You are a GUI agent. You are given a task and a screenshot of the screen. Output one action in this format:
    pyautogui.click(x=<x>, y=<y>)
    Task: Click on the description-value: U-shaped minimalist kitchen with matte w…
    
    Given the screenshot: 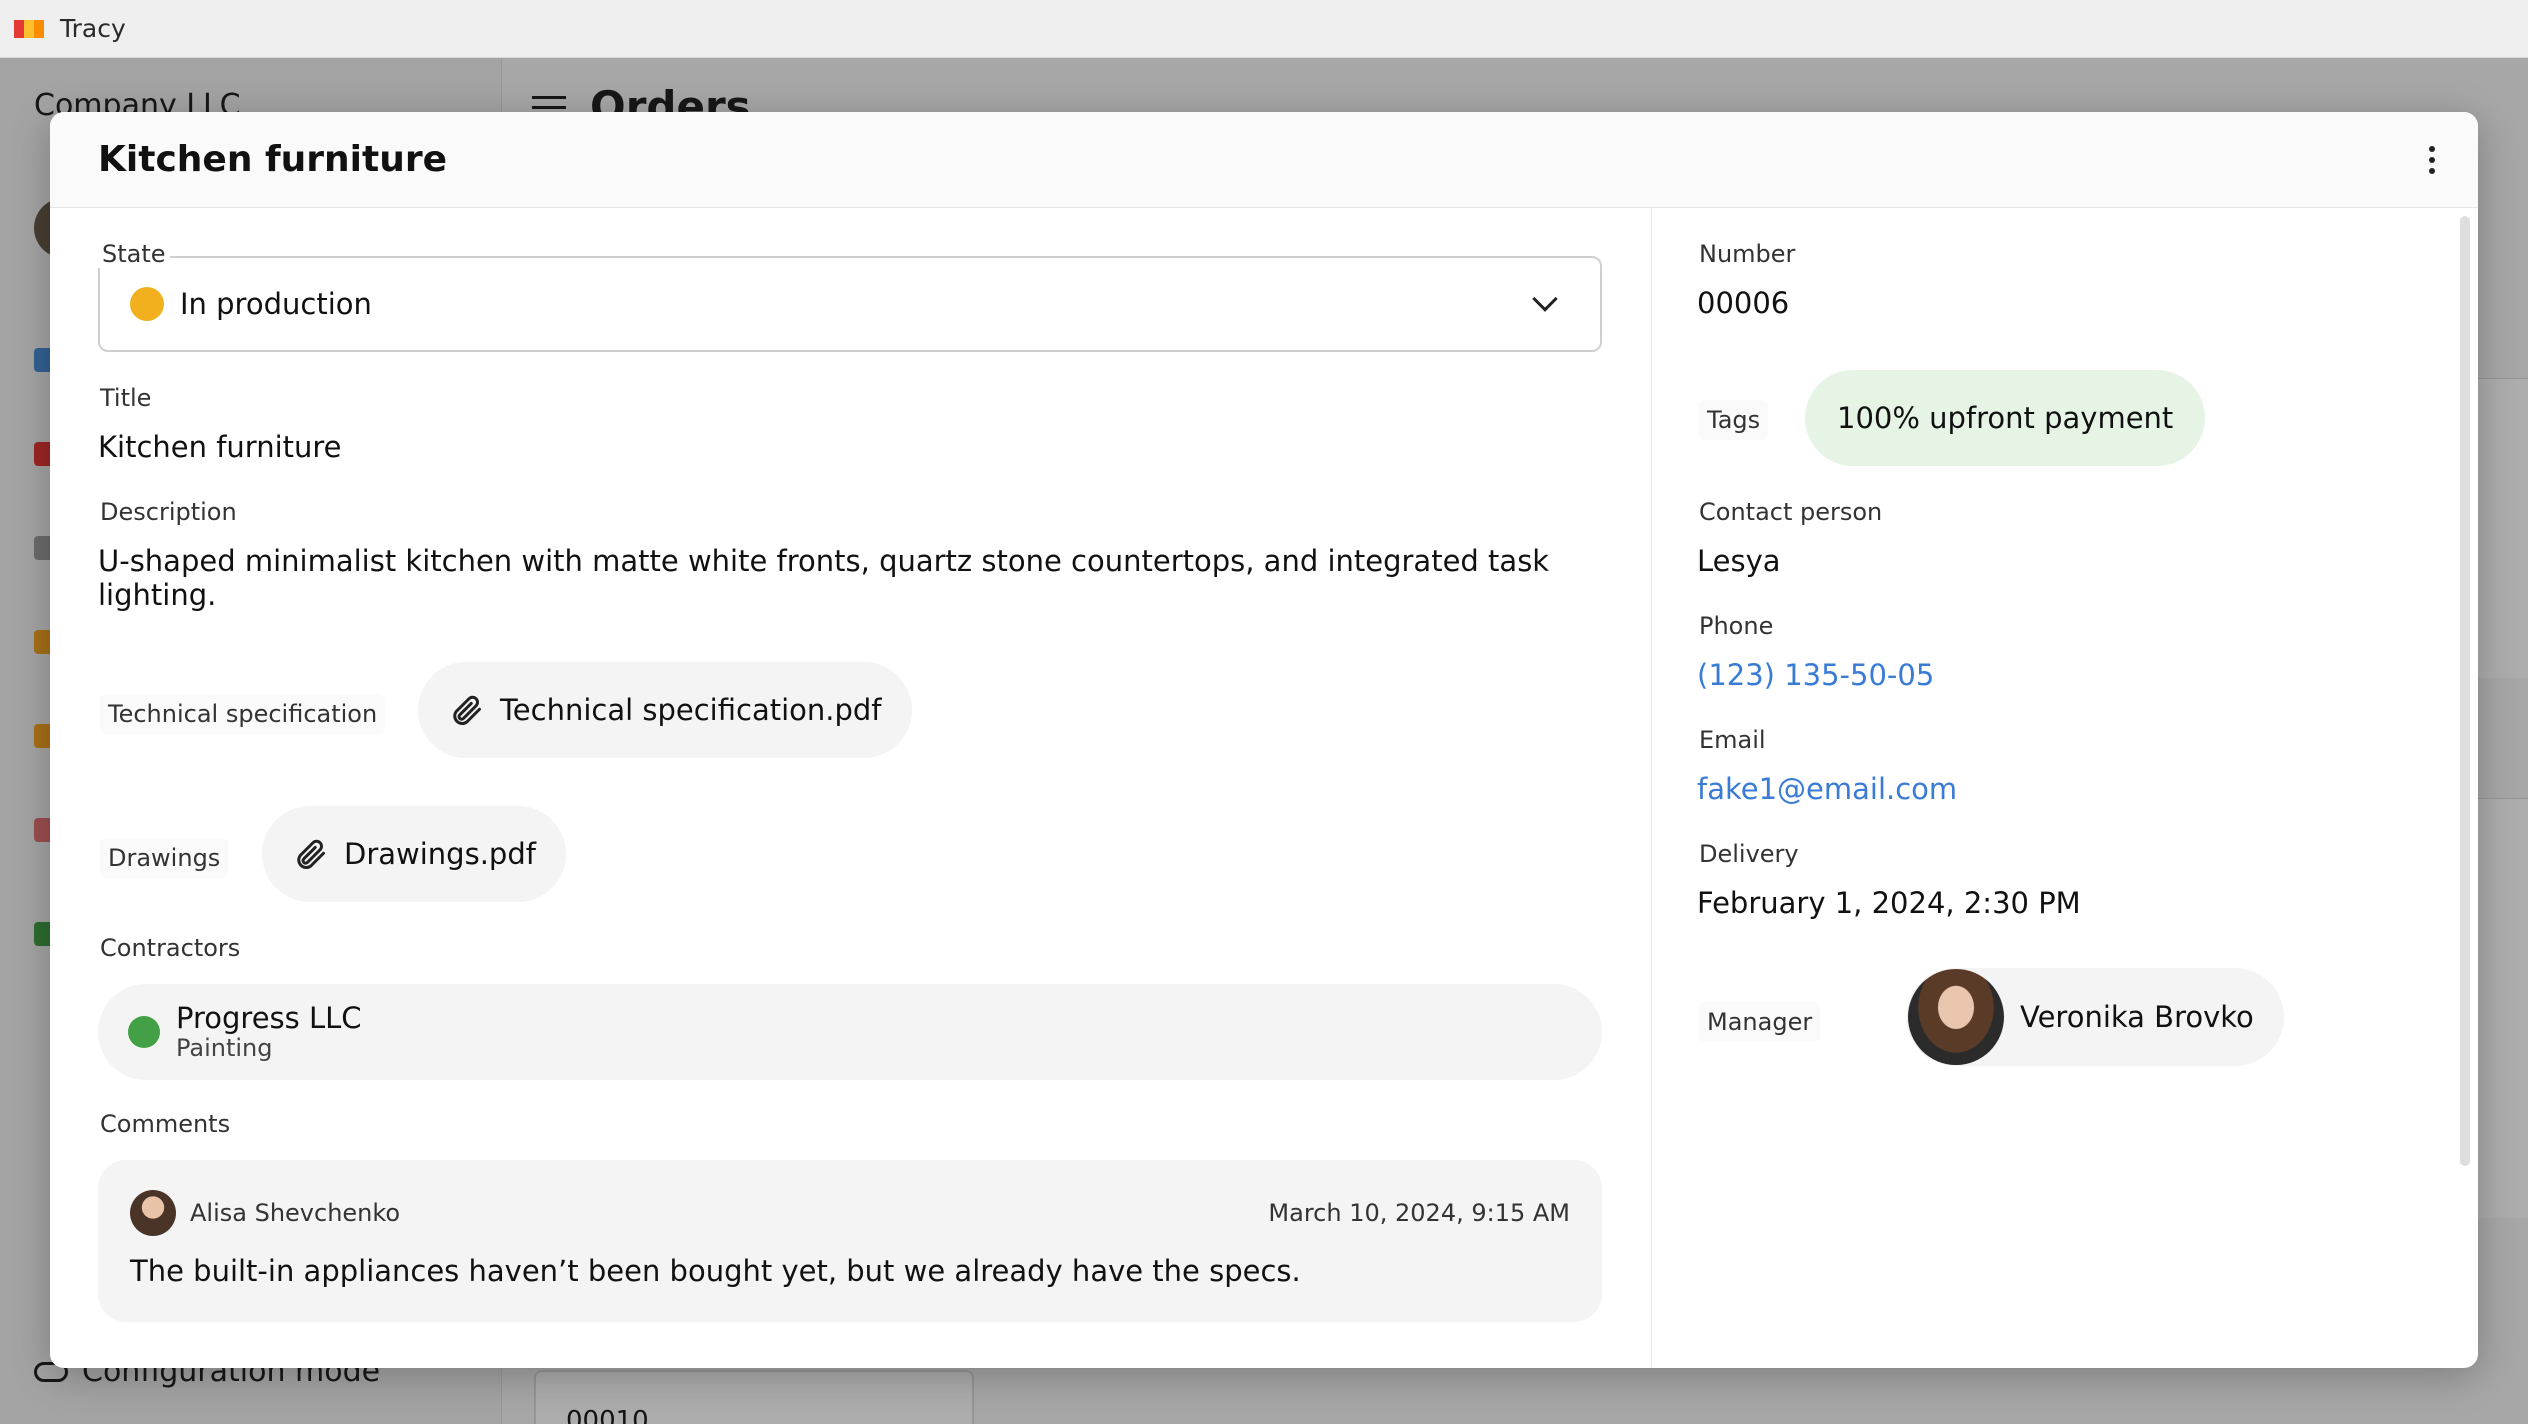 What is the action you would take?
    pyautogui.click(x=850, y=578)
    